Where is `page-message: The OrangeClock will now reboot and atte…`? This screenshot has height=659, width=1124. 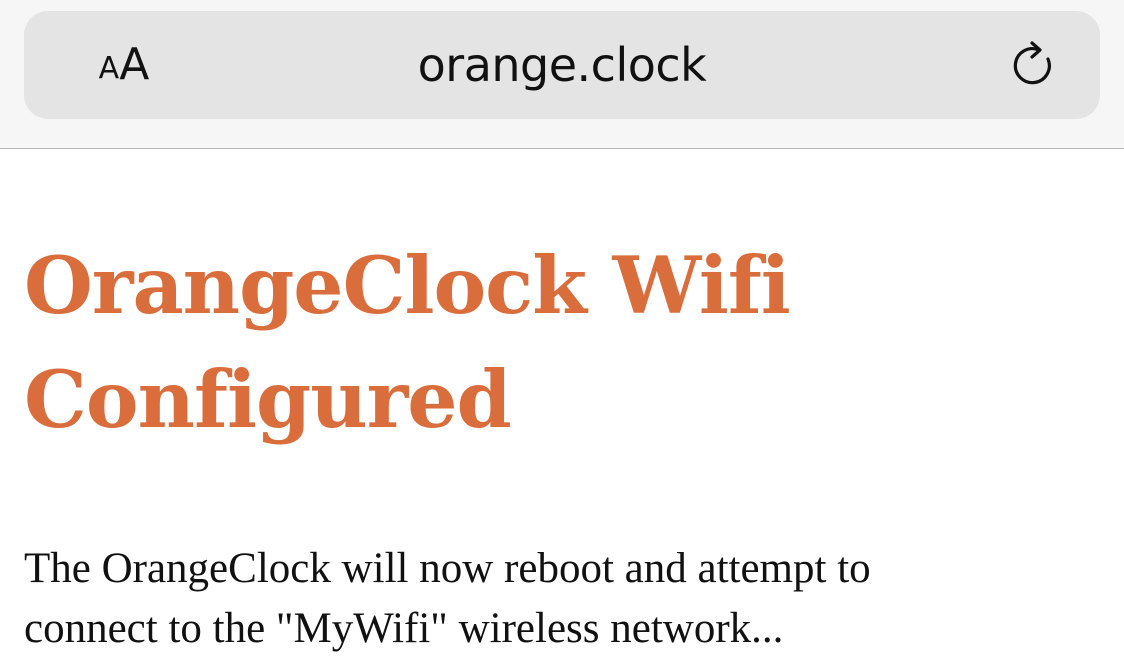 page-message: The OrangeClock will now reboot and atte… is located at coordinates (447, 598).